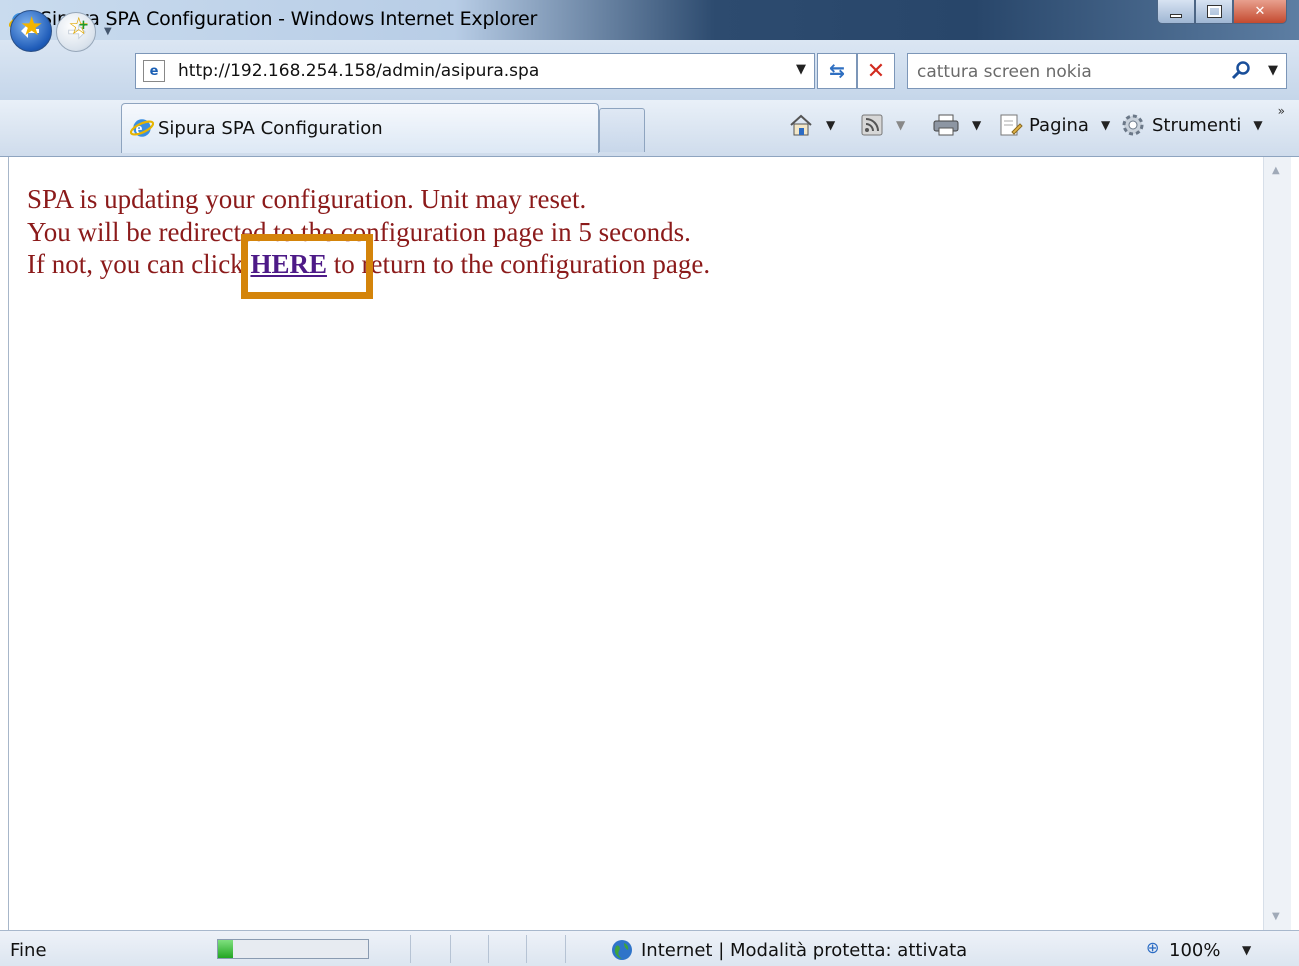 Image resolution: width=1299 pixels, height=966 pixels. What do you see at coordinates (139, 264) in the screenshot?
I see `line-3-prefix: If not, you can click` at bounding box center [139, 264].